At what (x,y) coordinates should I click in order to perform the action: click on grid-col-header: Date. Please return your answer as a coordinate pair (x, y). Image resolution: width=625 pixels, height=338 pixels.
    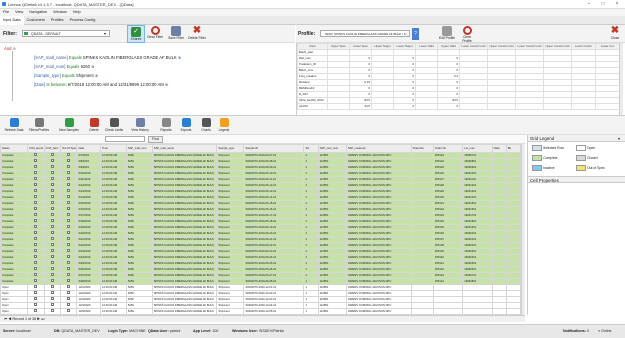
    Looking at the image, I should click on (88, 148).